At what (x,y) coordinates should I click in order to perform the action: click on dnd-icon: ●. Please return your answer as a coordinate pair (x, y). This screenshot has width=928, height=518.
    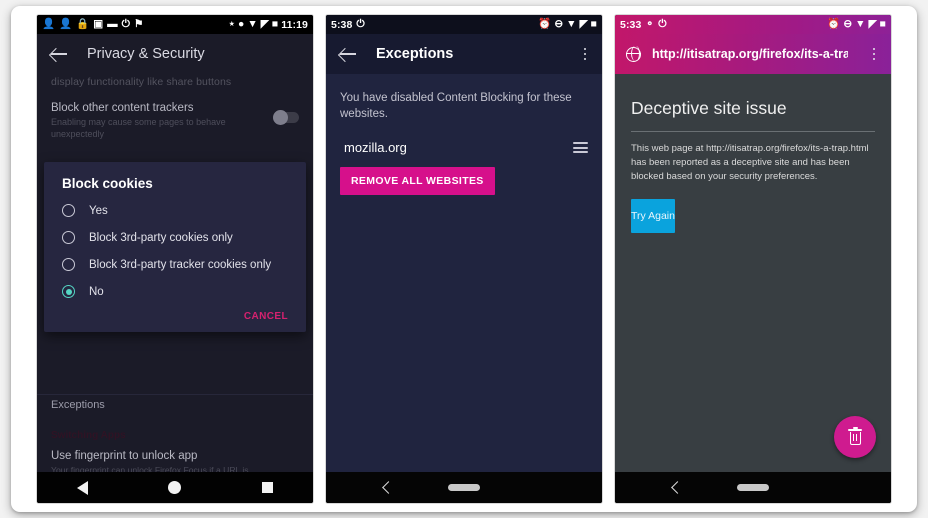
    Looking at the image, I should click on (241, 24).